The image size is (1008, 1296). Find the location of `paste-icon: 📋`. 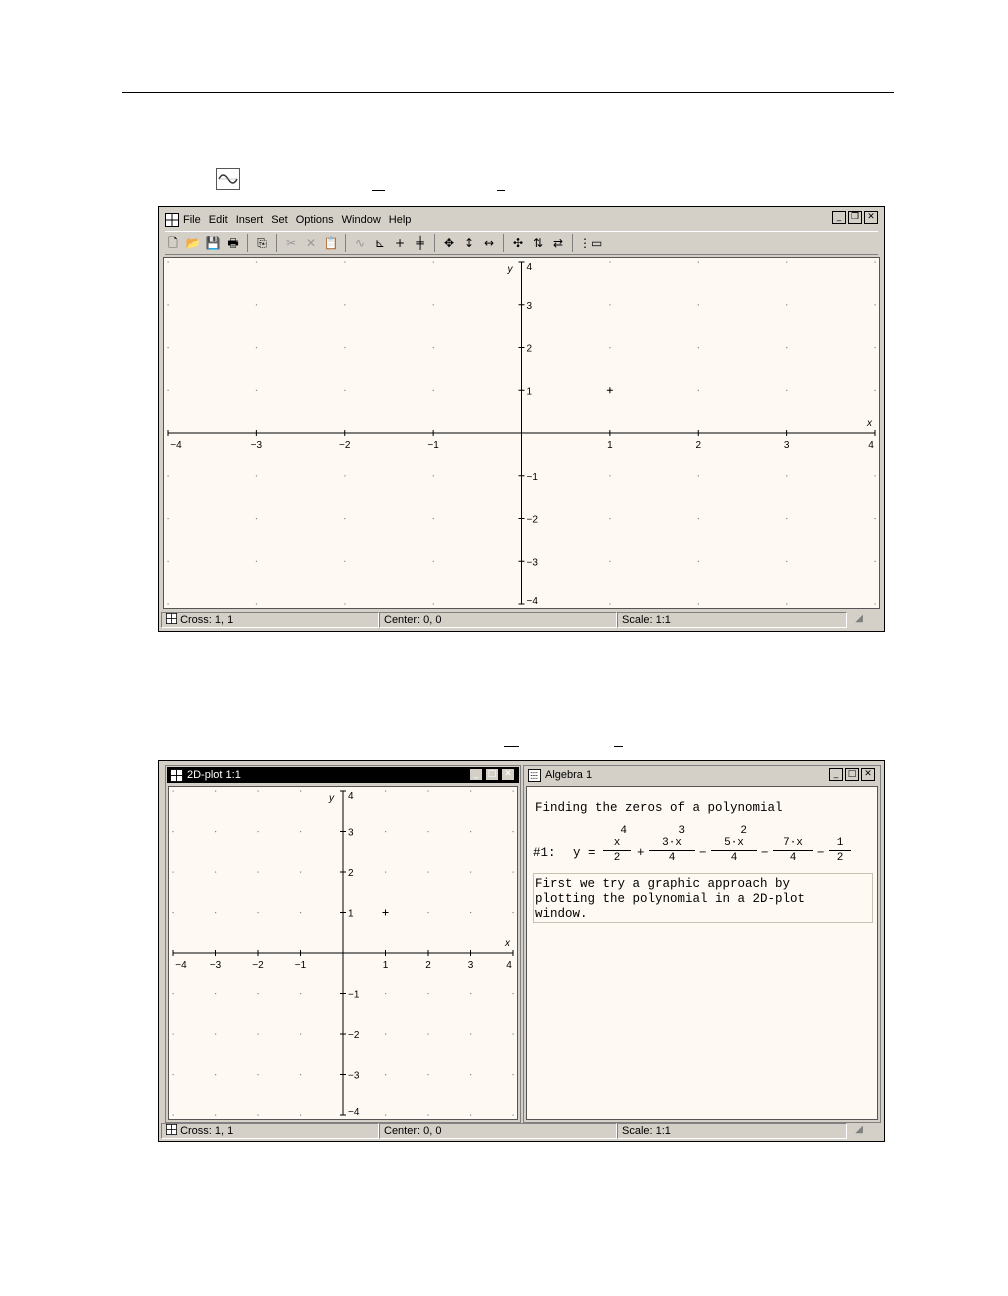

paste-icon: 📋 is located at coordinates (331, 243).